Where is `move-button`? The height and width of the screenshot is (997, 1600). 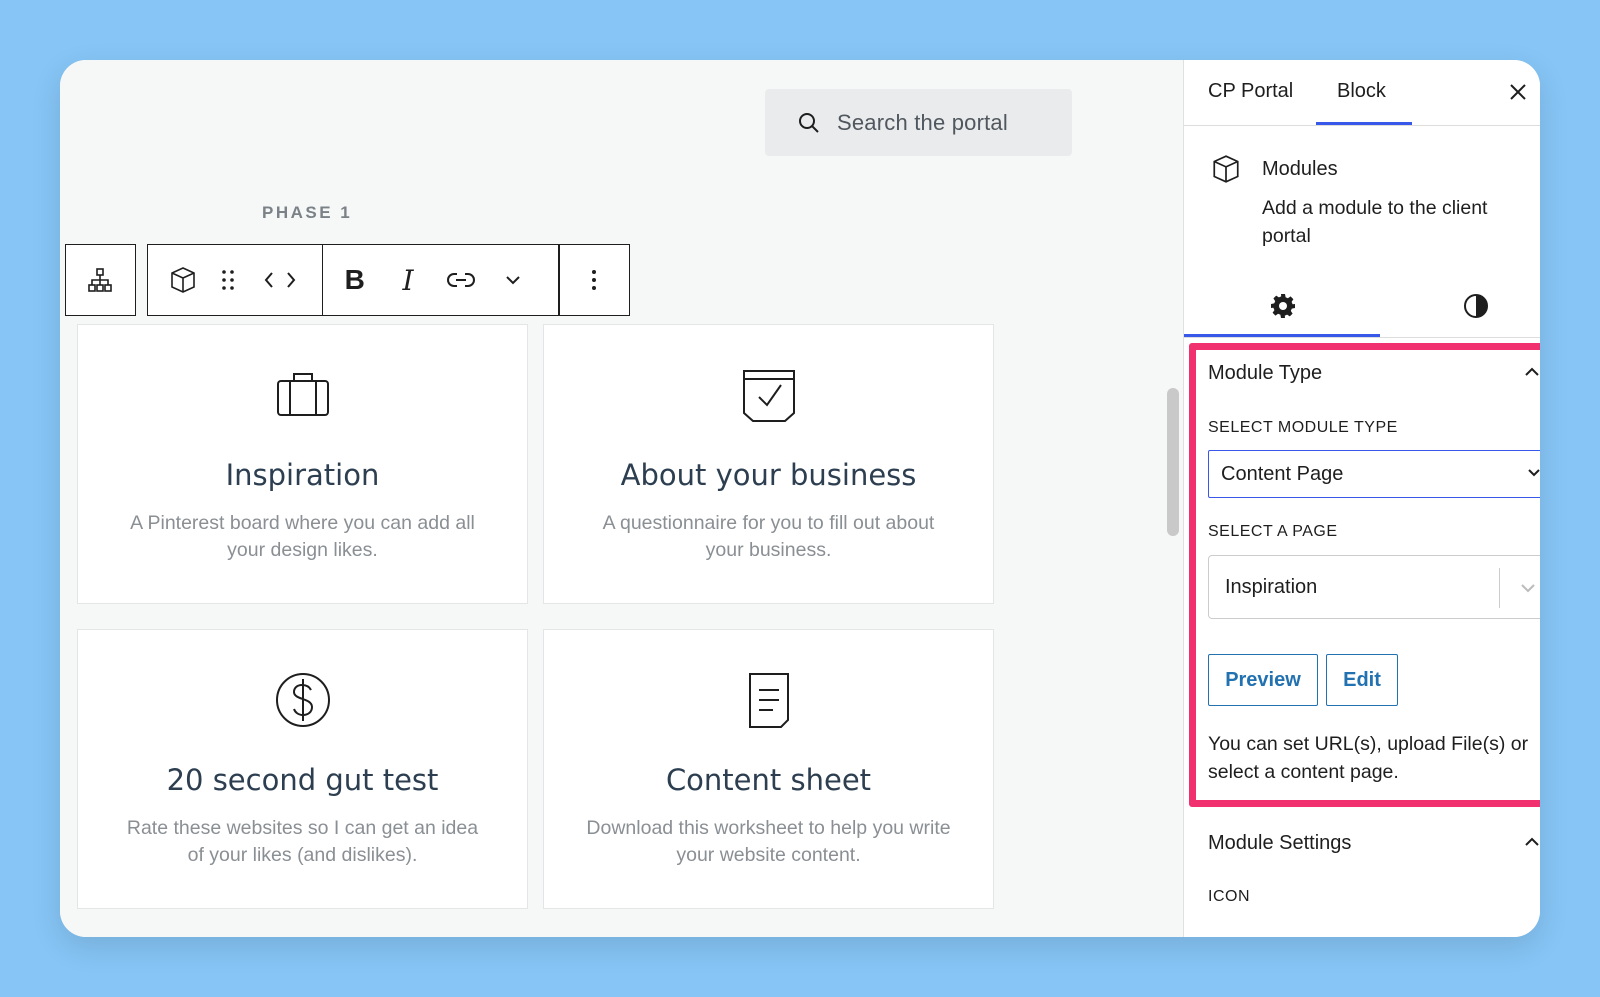 move-button is located at coordinates (280, 280).